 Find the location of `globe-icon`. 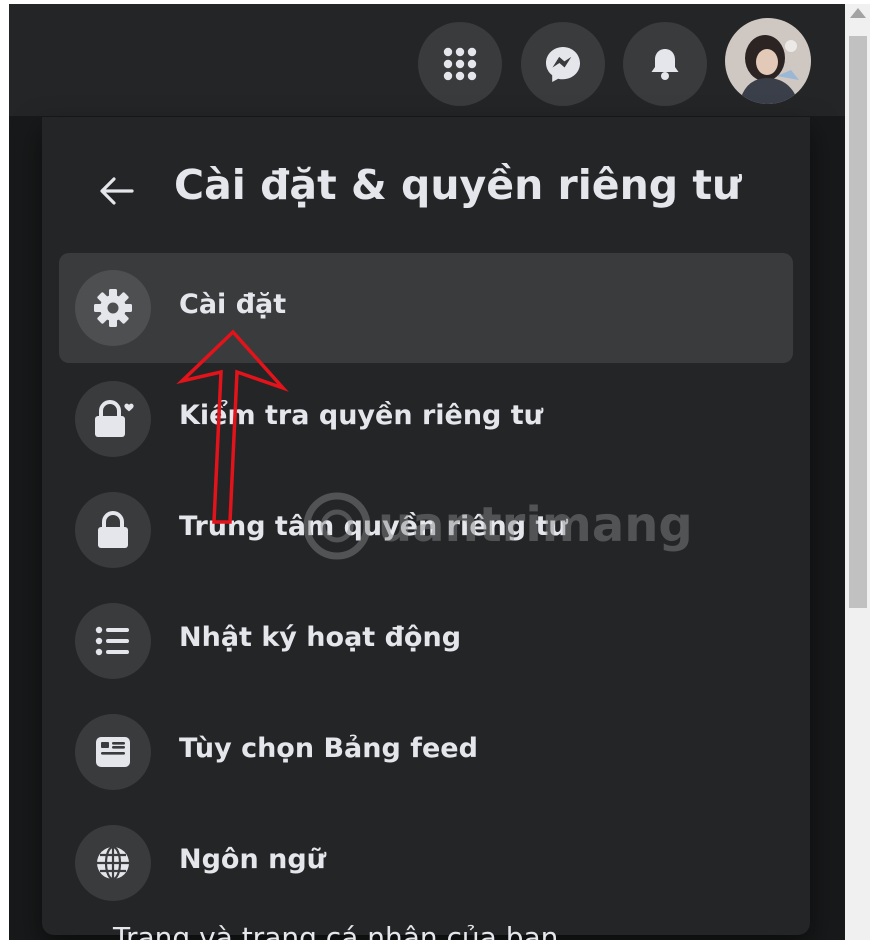

globe-icon is located at coordinates (113, 863).